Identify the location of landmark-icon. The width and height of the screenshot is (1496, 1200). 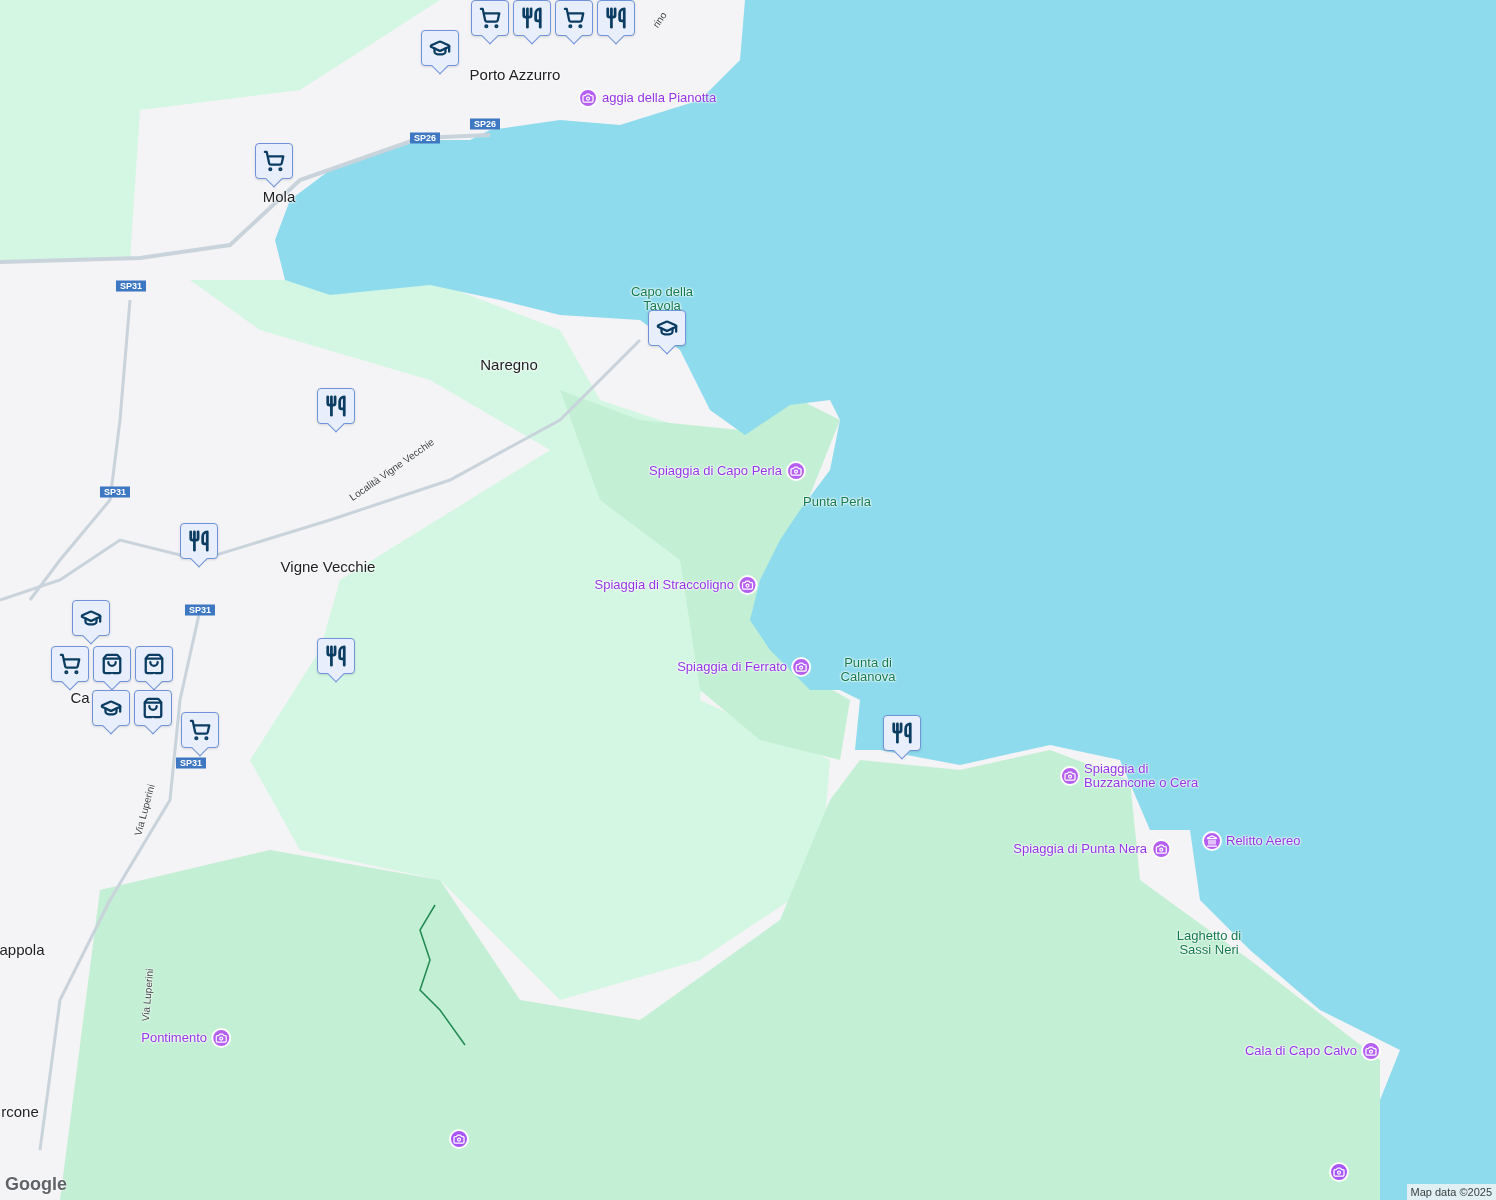
(1212, 841).